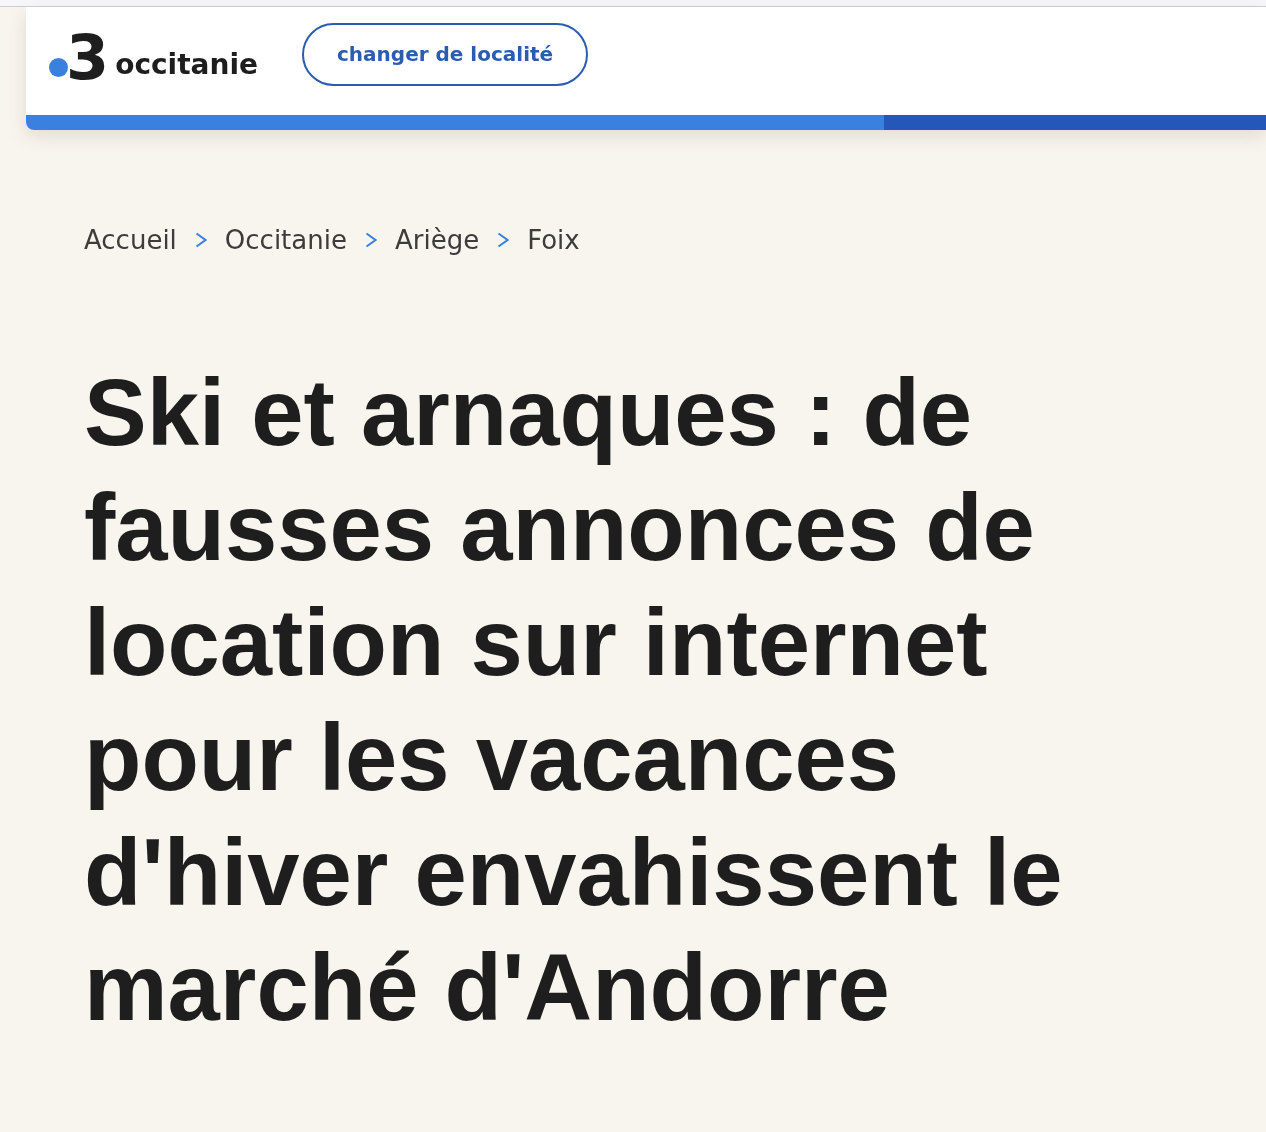 The image size is (1266, 1132). Describe the element at coordinates (285, 240) in the screenshot. I see `breadcrumb-link: Occitanie` at that location.